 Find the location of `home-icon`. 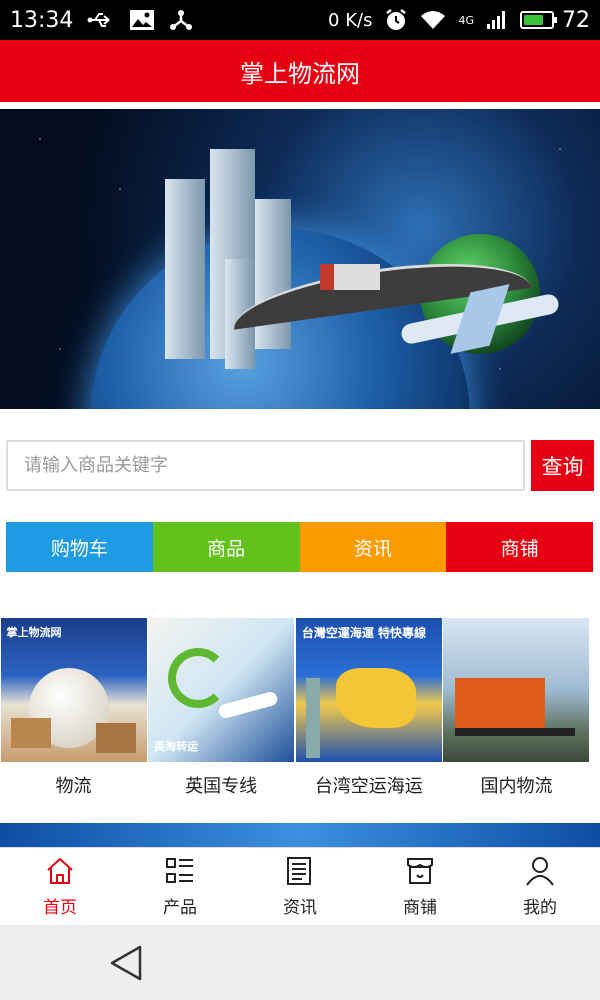

home-icon is located at coordinates (60, 871).